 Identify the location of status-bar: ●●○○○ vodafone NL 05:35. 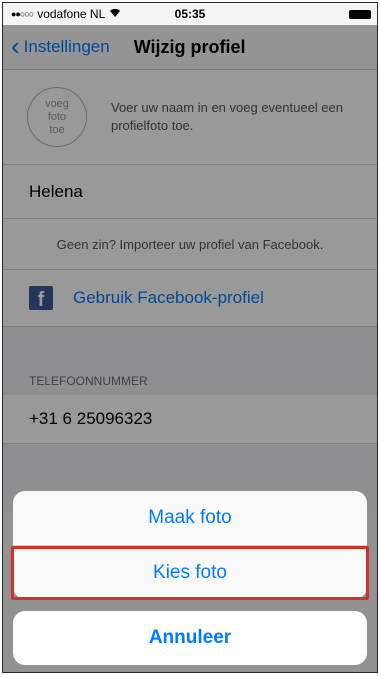
(190, 14).